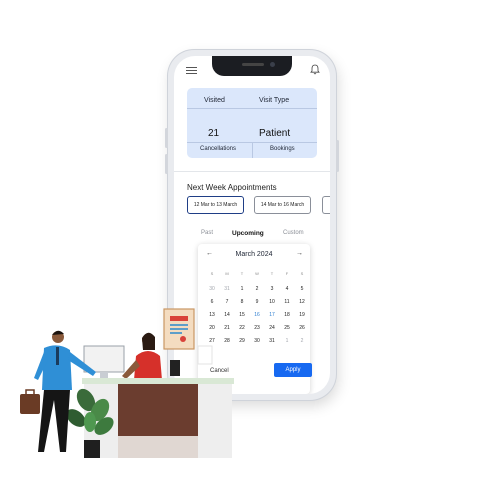  I want to click on tab-upcoming: Upcoming, so click(248, 233).